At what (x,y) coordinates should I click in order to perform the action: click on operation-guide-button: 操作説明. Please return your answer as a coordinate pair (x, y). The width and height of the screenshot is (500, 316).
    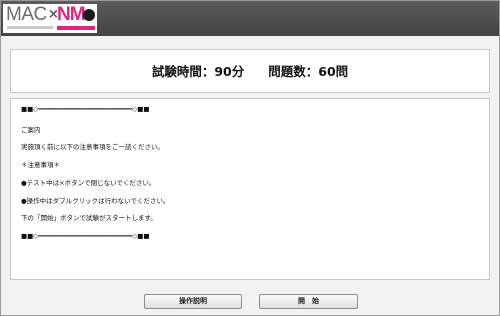
    Looking at the image, I should click on (193, 301).